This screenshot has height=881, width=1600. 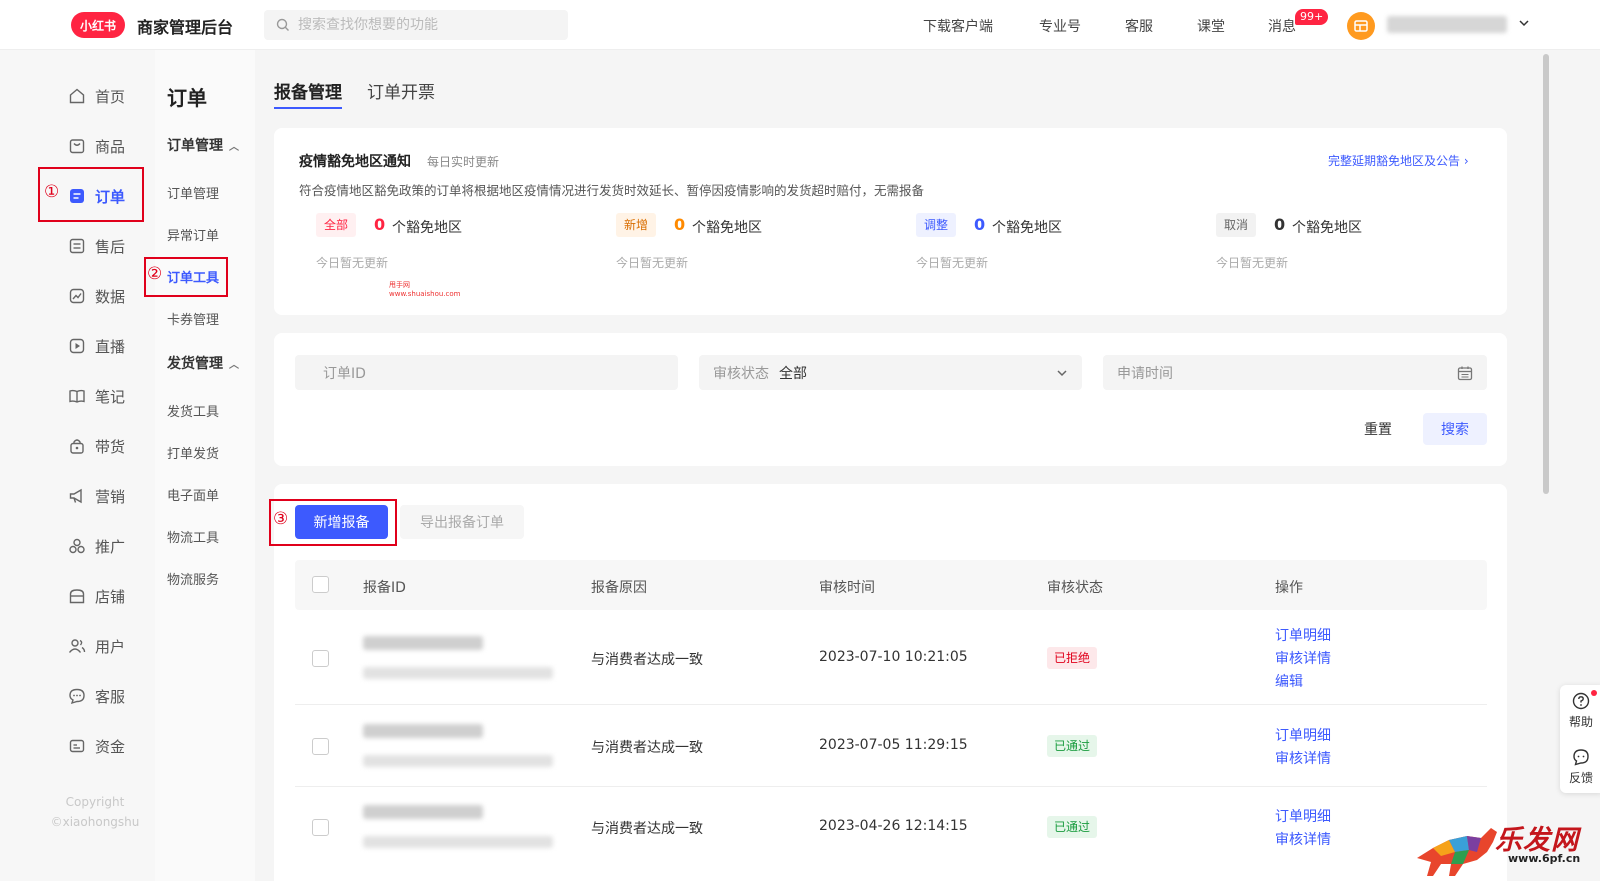 I want to click on chevron-up-icon: ︿, so click(x=234, y=365).